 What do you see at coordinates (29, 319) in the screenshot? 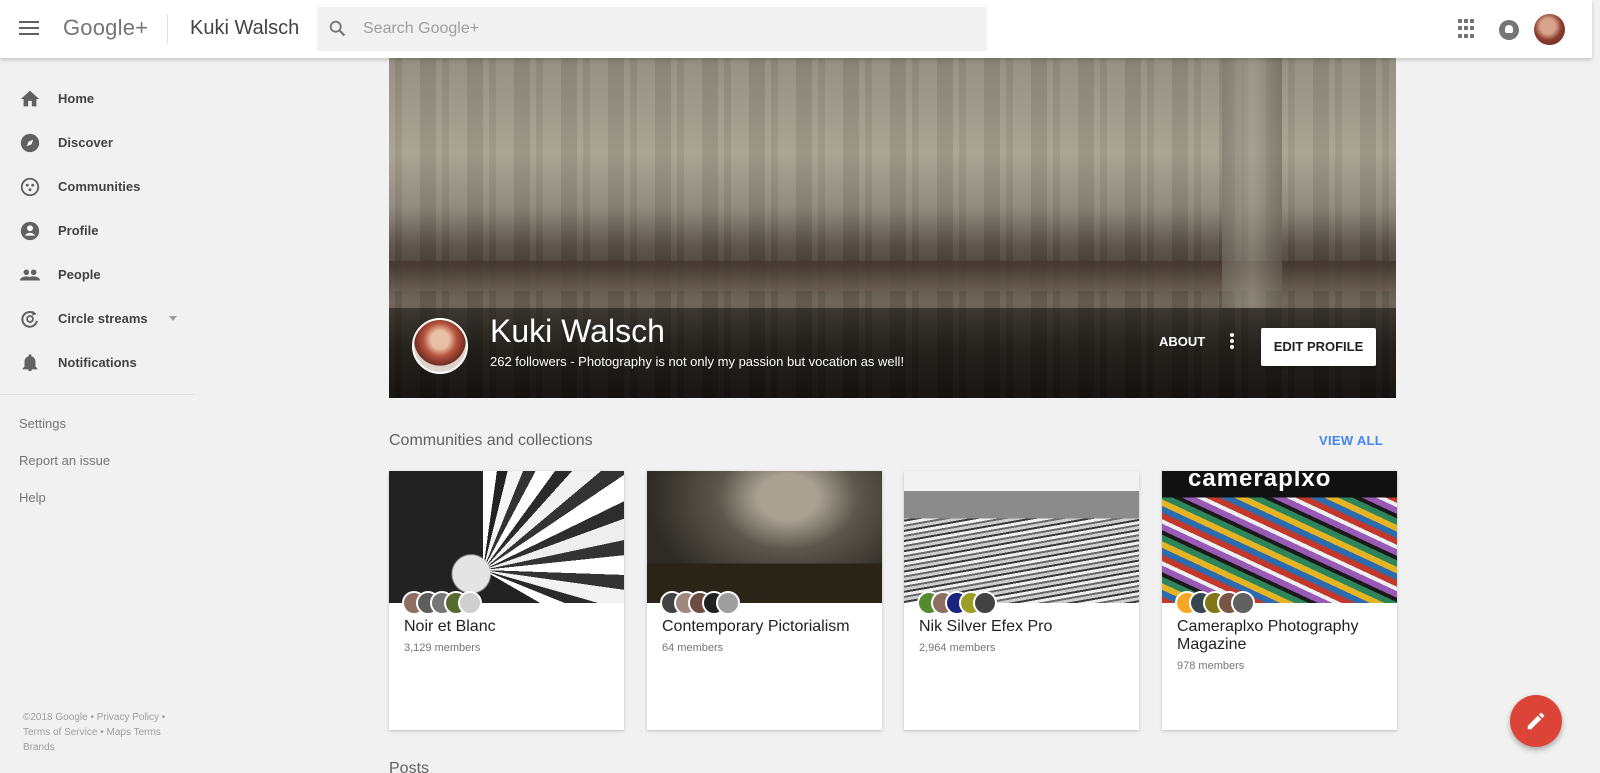
I see `circle-streams-icon` at bounding box center [29, 319].